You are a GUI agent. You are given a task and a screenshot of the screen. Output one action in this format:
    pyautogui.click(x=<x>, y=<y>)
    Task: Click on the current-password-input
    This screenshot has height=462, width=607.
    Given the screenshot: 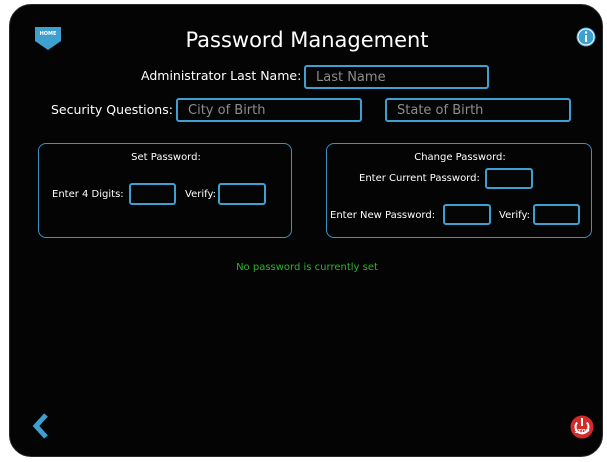 What is the action you would take?
    pyautogui.click(x=509, y=178)
    